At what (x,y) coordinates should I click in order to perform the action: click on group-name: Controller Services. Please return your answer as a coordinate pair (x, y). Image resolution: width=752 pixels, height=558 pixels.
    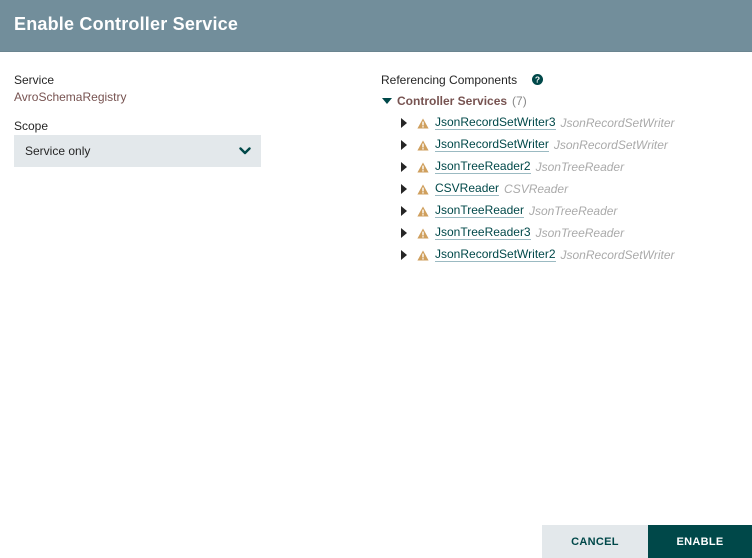
    Looking at the image, I should click on (452, 101).